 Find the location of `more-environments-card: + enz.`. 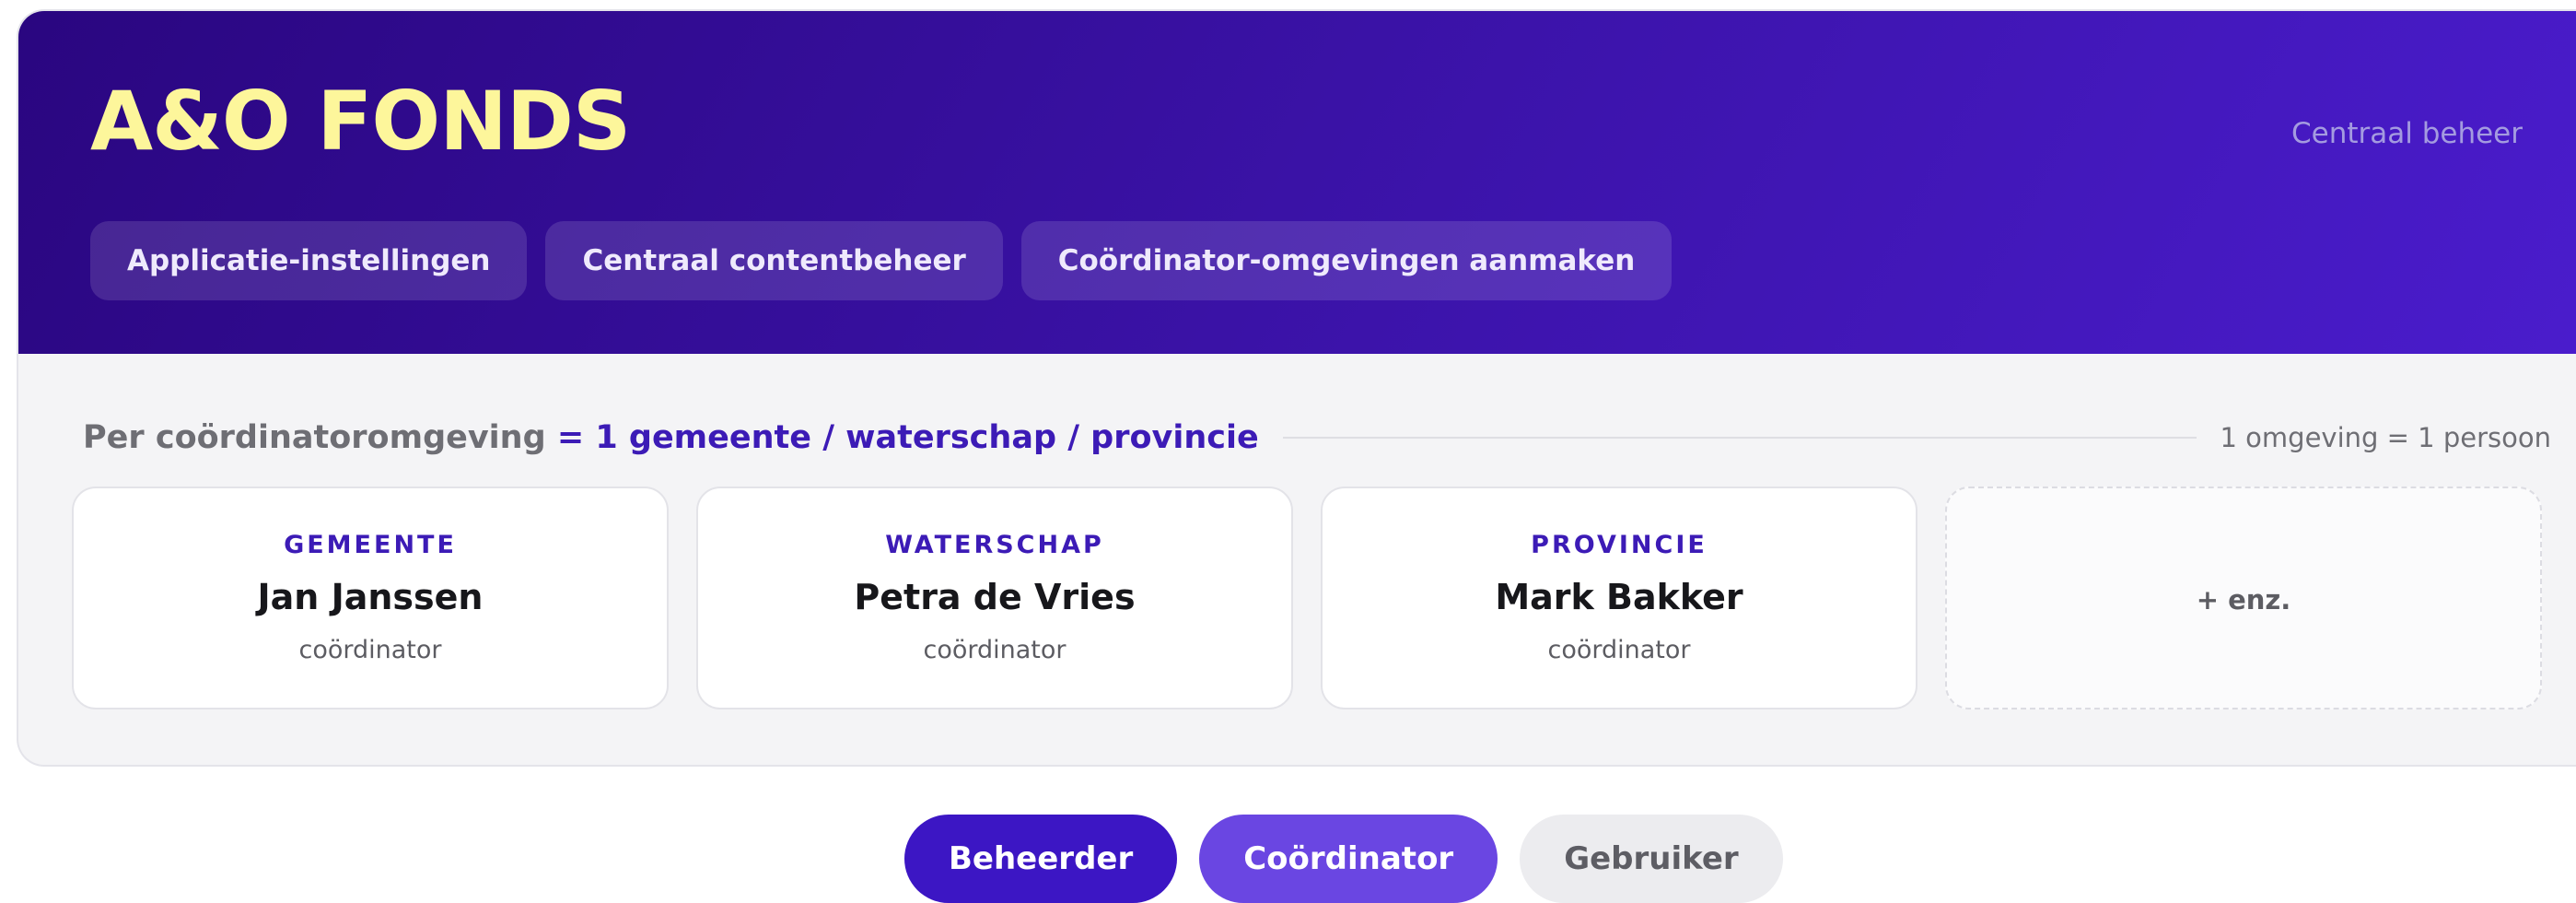

more-environments-card: + enz. is located at coordinates (2243, 598).